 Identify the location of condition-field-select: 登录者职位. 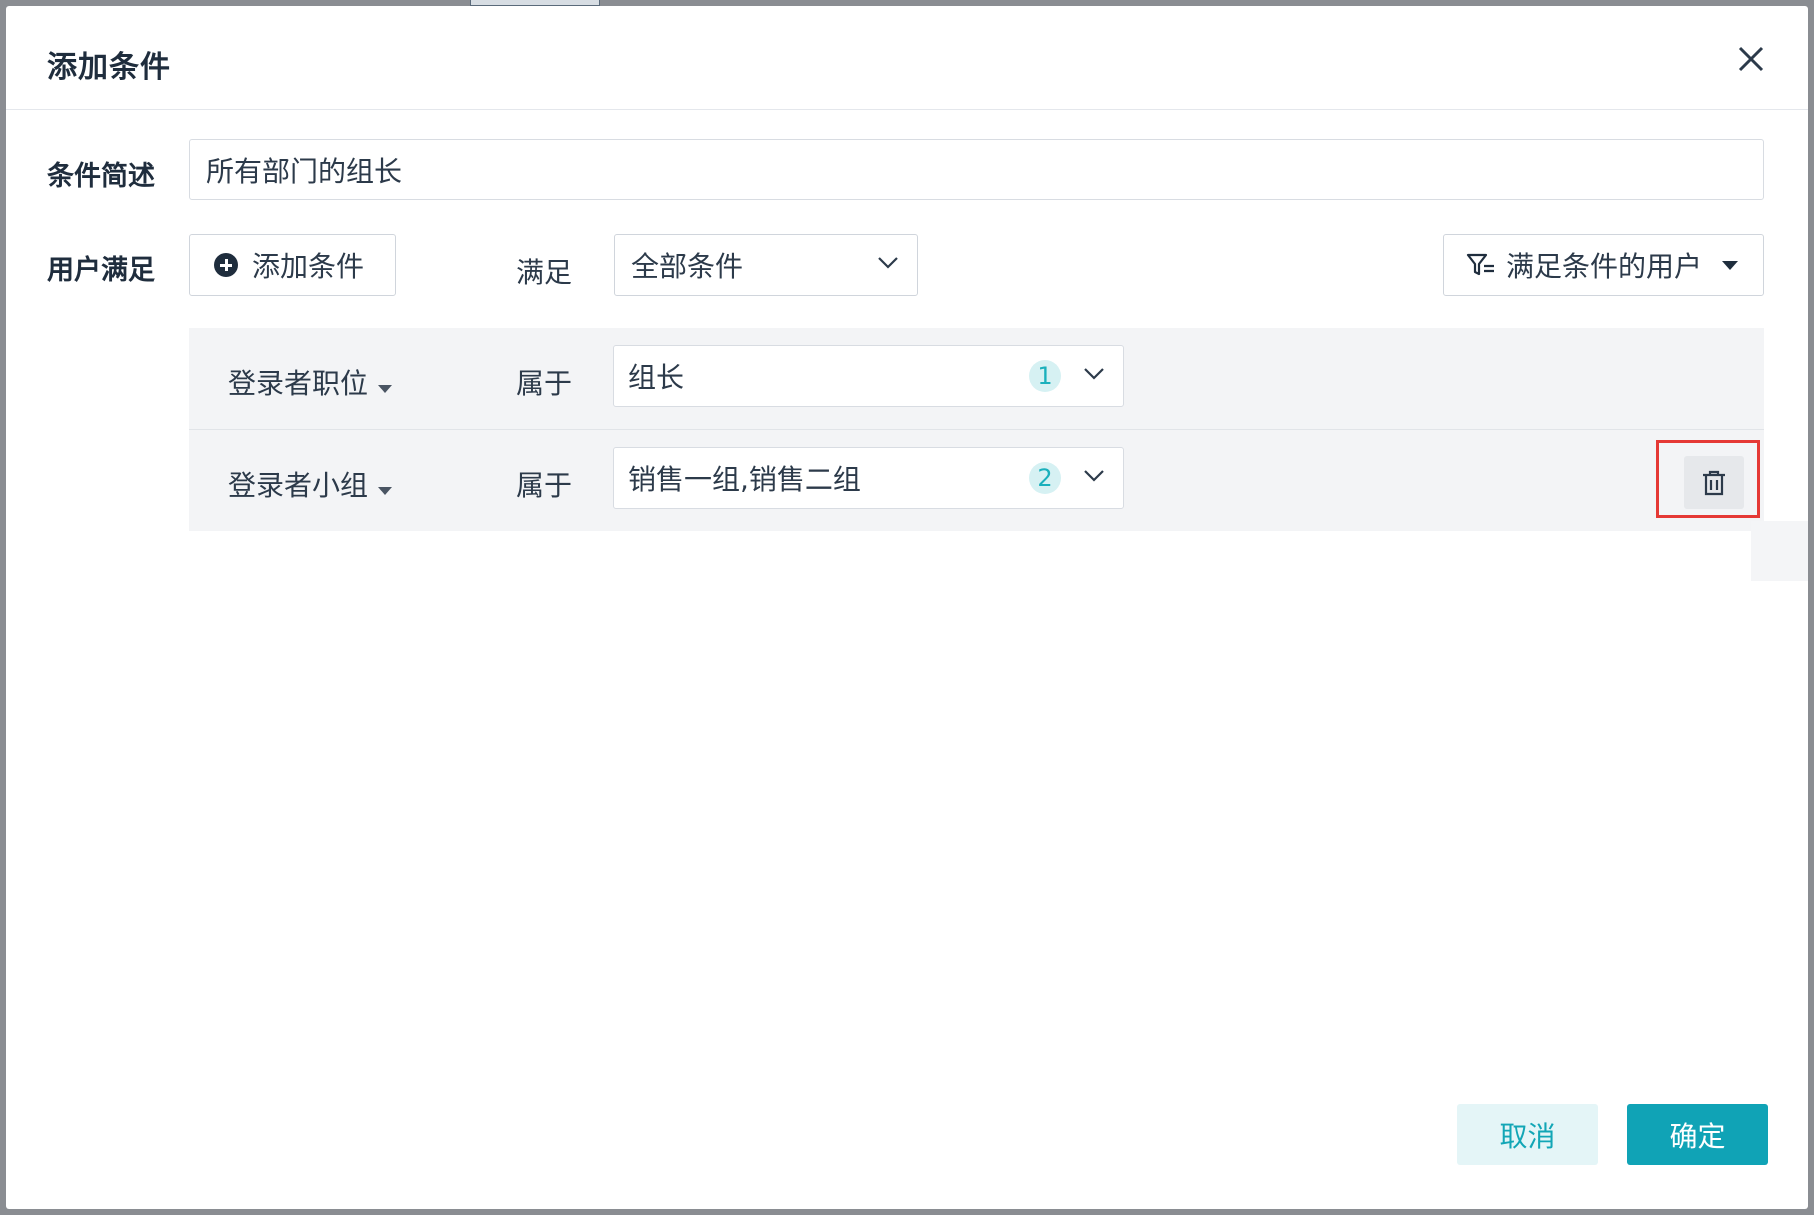
(310, 382).